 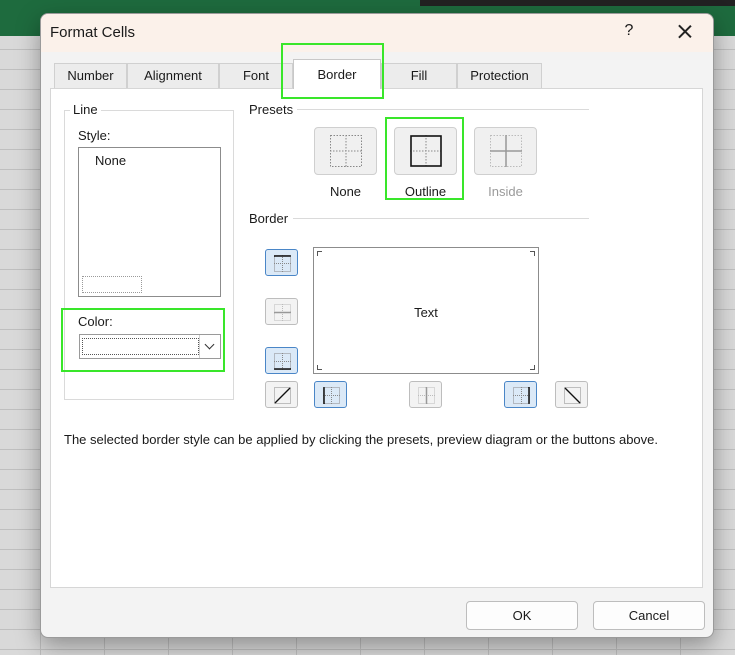 What do you see at coordinates (85, 109) in the screenshot?
I see `line-group-label: Line` at bounding box center [85, 109].